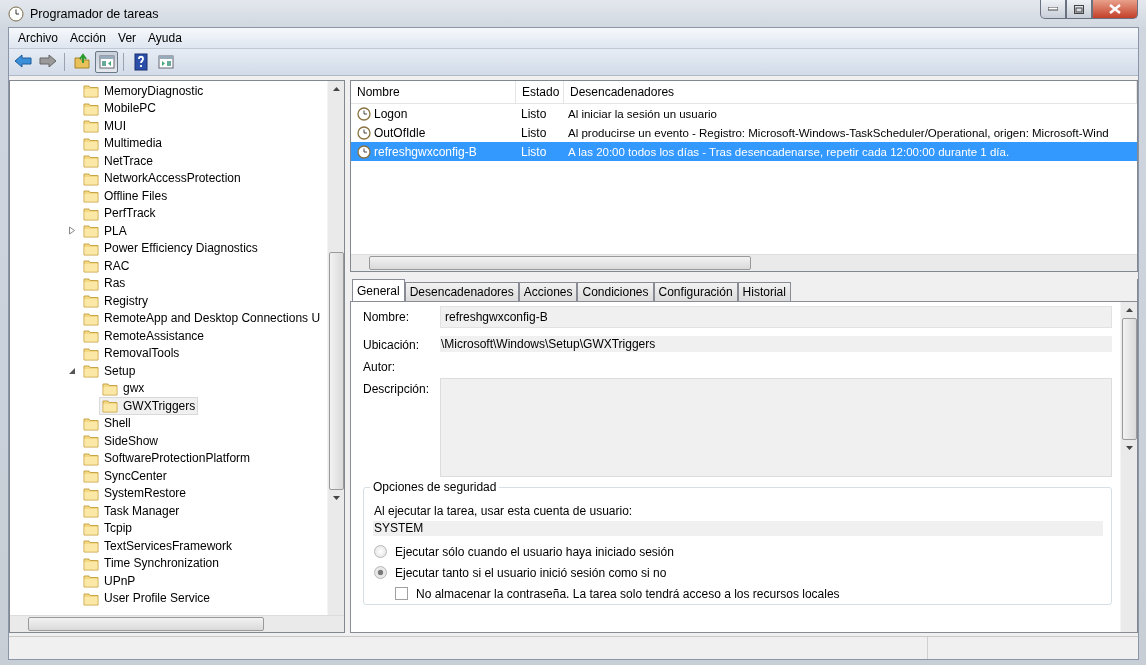  What do you see at coordinates (120, 108) in the screenshot?
I see `tree-item: MobilePC` at bounding box center [120, 108].